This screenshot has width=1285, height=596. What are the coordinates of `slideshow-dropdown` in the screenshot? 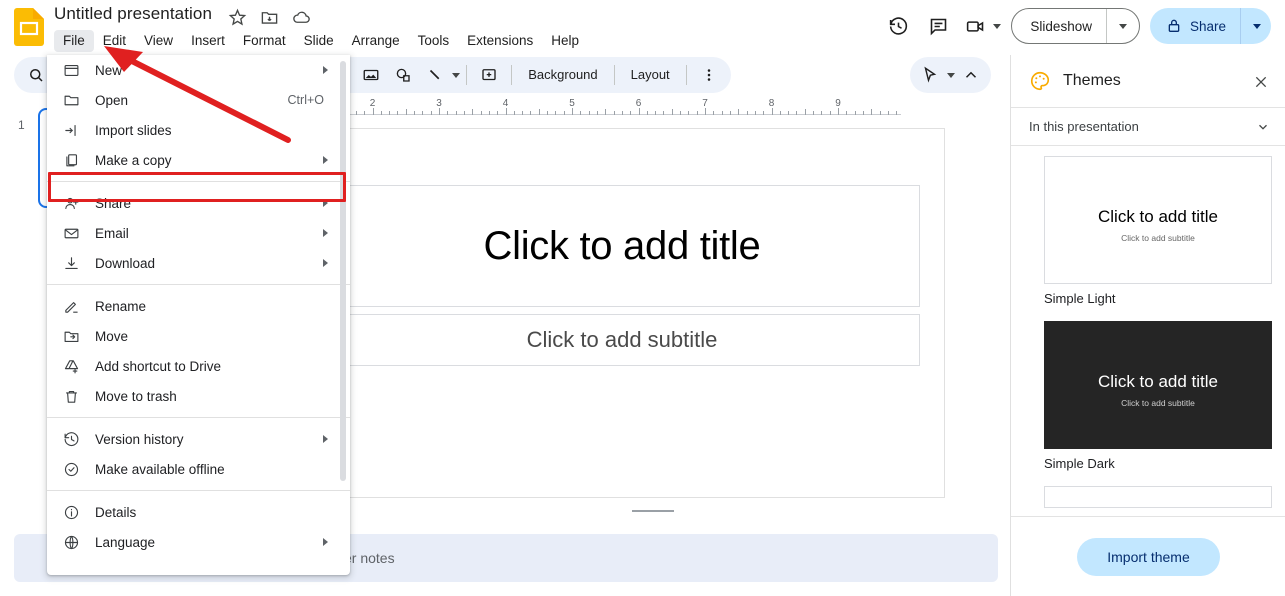 It's located at (1123, 26).